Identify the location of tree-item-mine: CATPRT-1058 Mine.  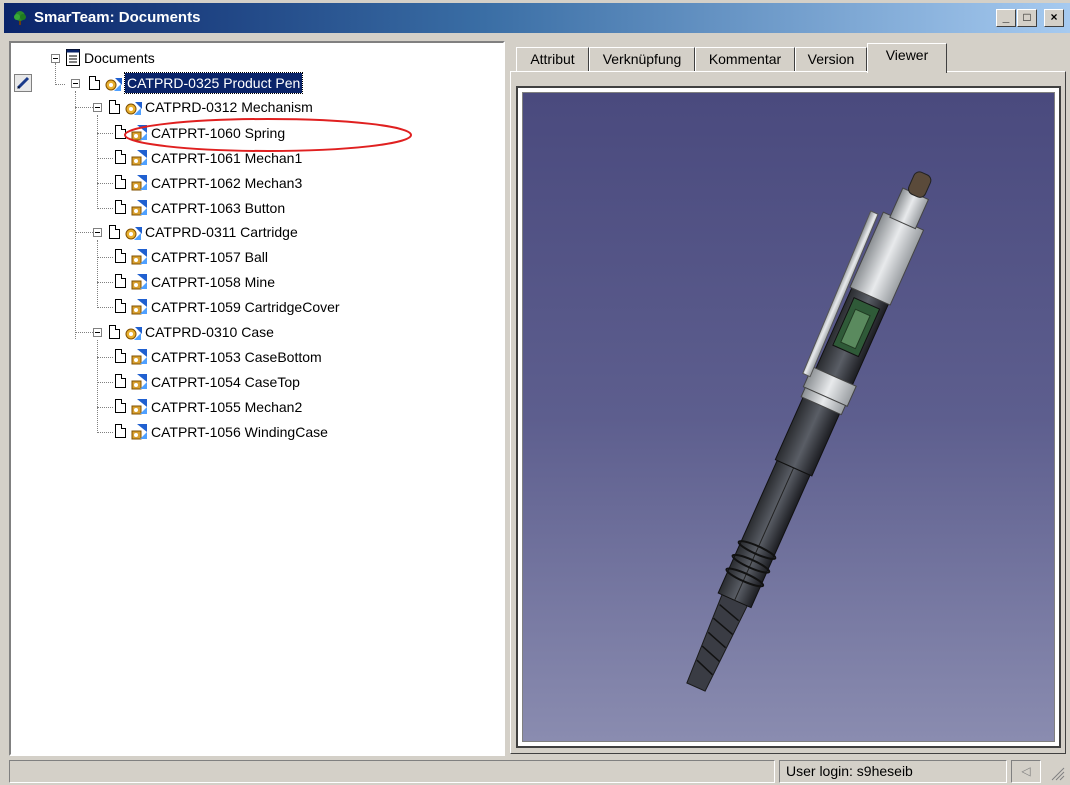
(213, 282).